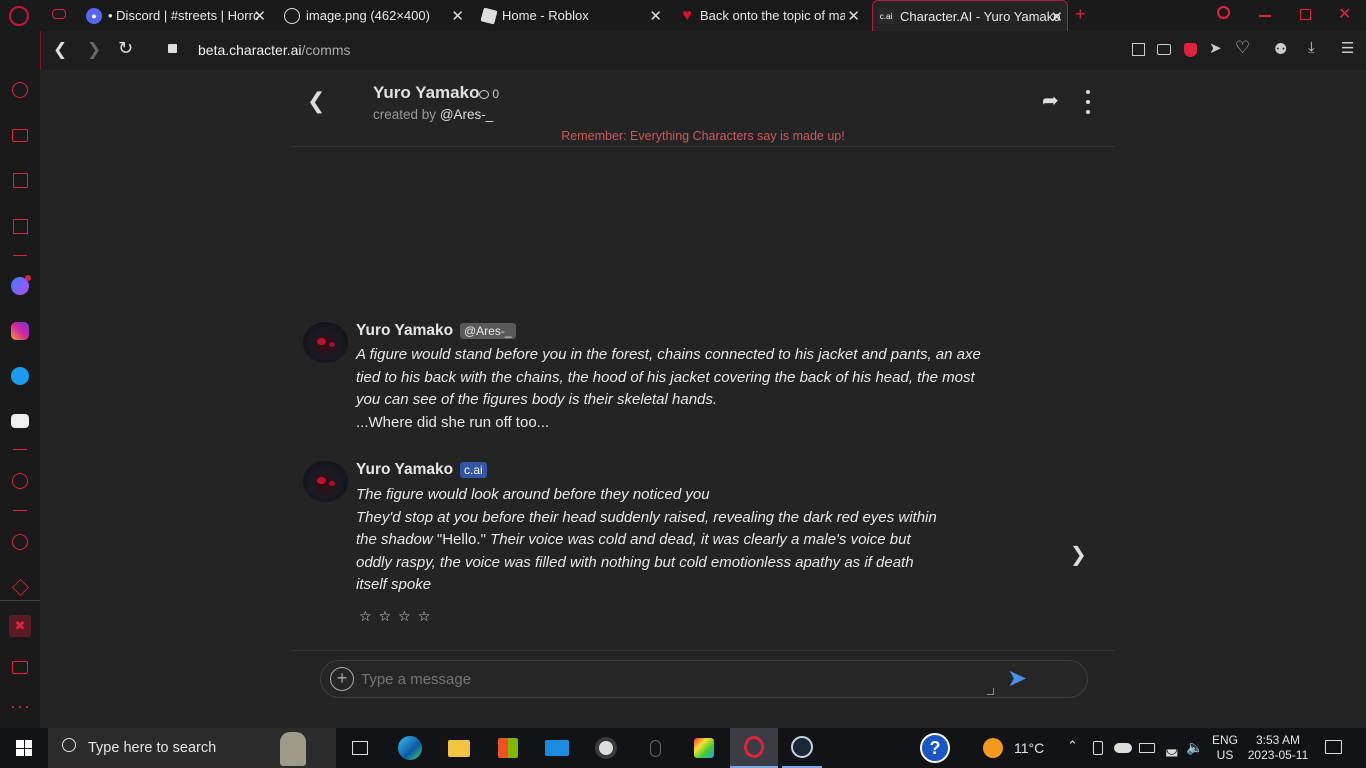  Describe the element at coordinates (1164, 49) in the screenshot. I see `camera-icon` at that location.